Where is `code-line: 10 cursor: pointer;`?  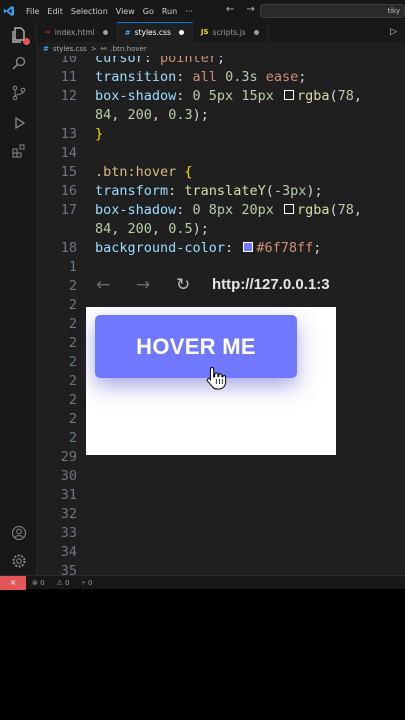
code-line: 10 cursor: pointer; is located at coordinates (221, 62).